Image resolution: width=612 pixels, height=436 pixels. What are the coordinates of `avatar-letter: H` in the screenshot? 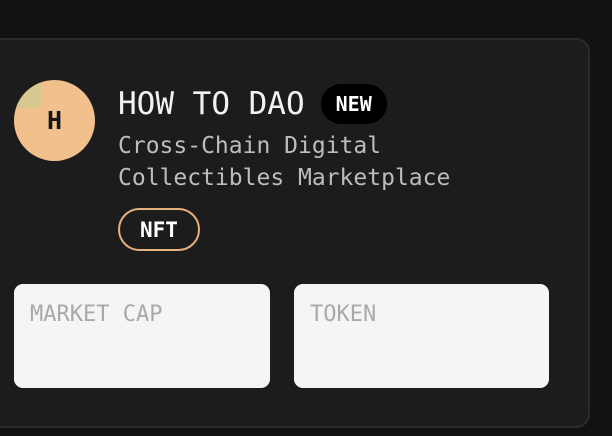 It's located at (54, 120).